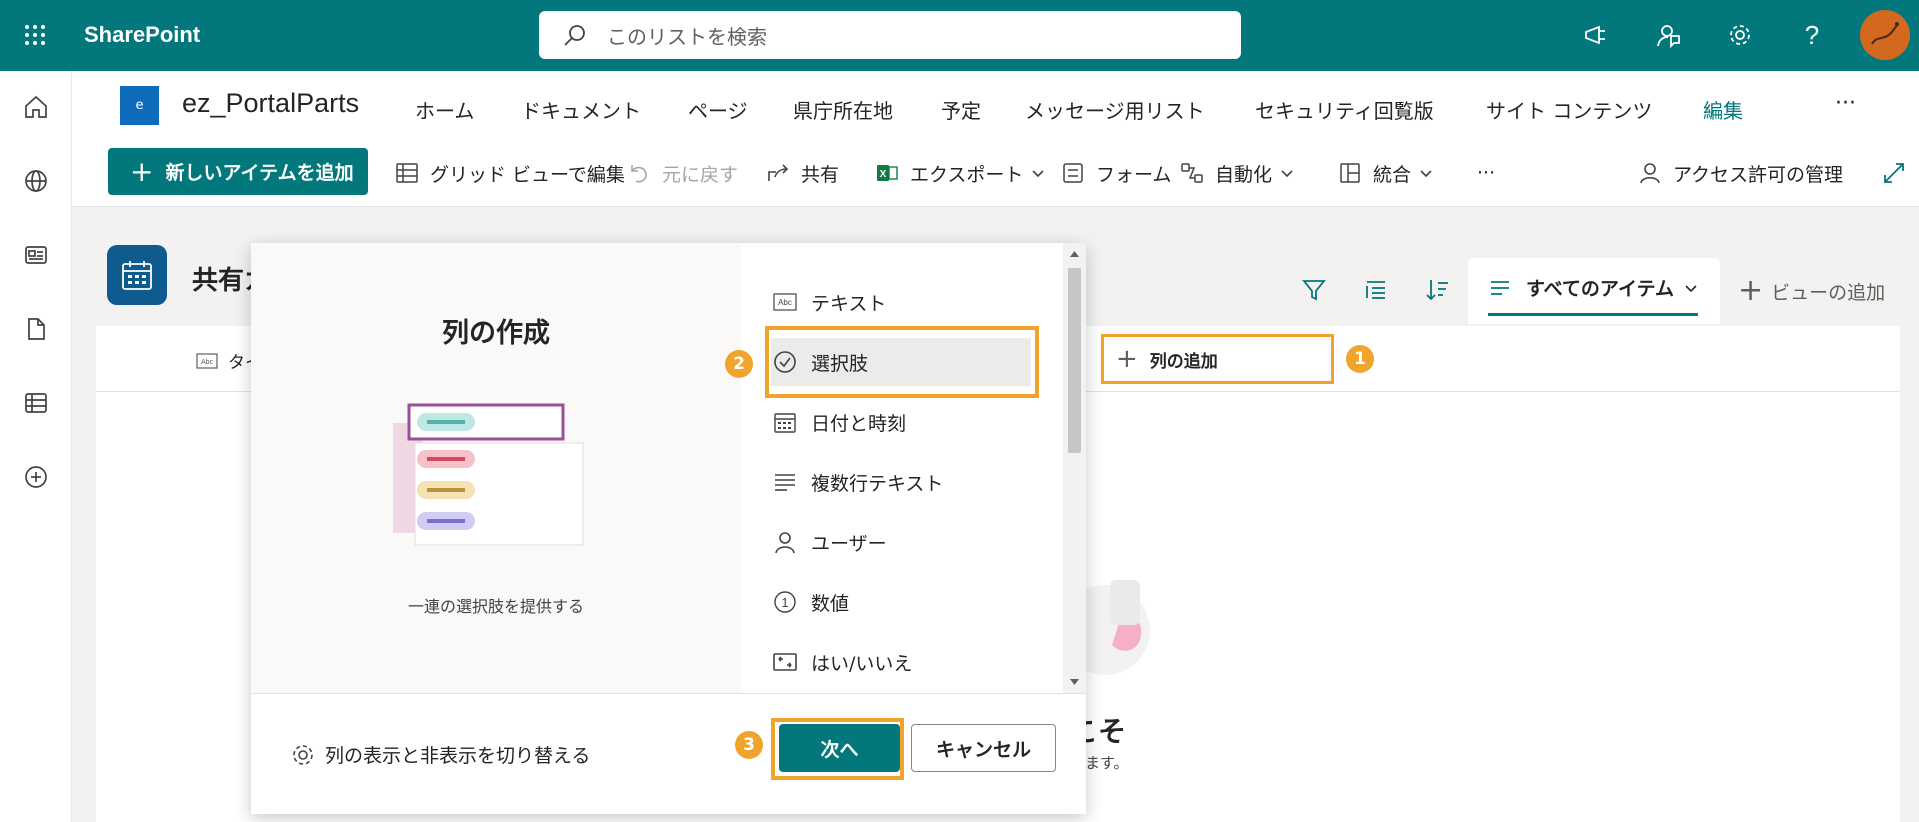 The width and height of the screenshot is (1919, 822). I want to click on search-icon, so click(575, 35).